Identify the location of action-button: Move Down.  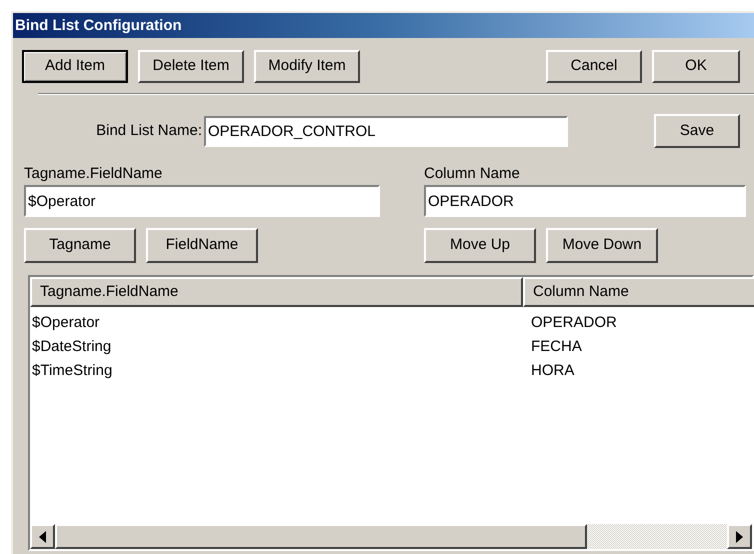
(602, 245).